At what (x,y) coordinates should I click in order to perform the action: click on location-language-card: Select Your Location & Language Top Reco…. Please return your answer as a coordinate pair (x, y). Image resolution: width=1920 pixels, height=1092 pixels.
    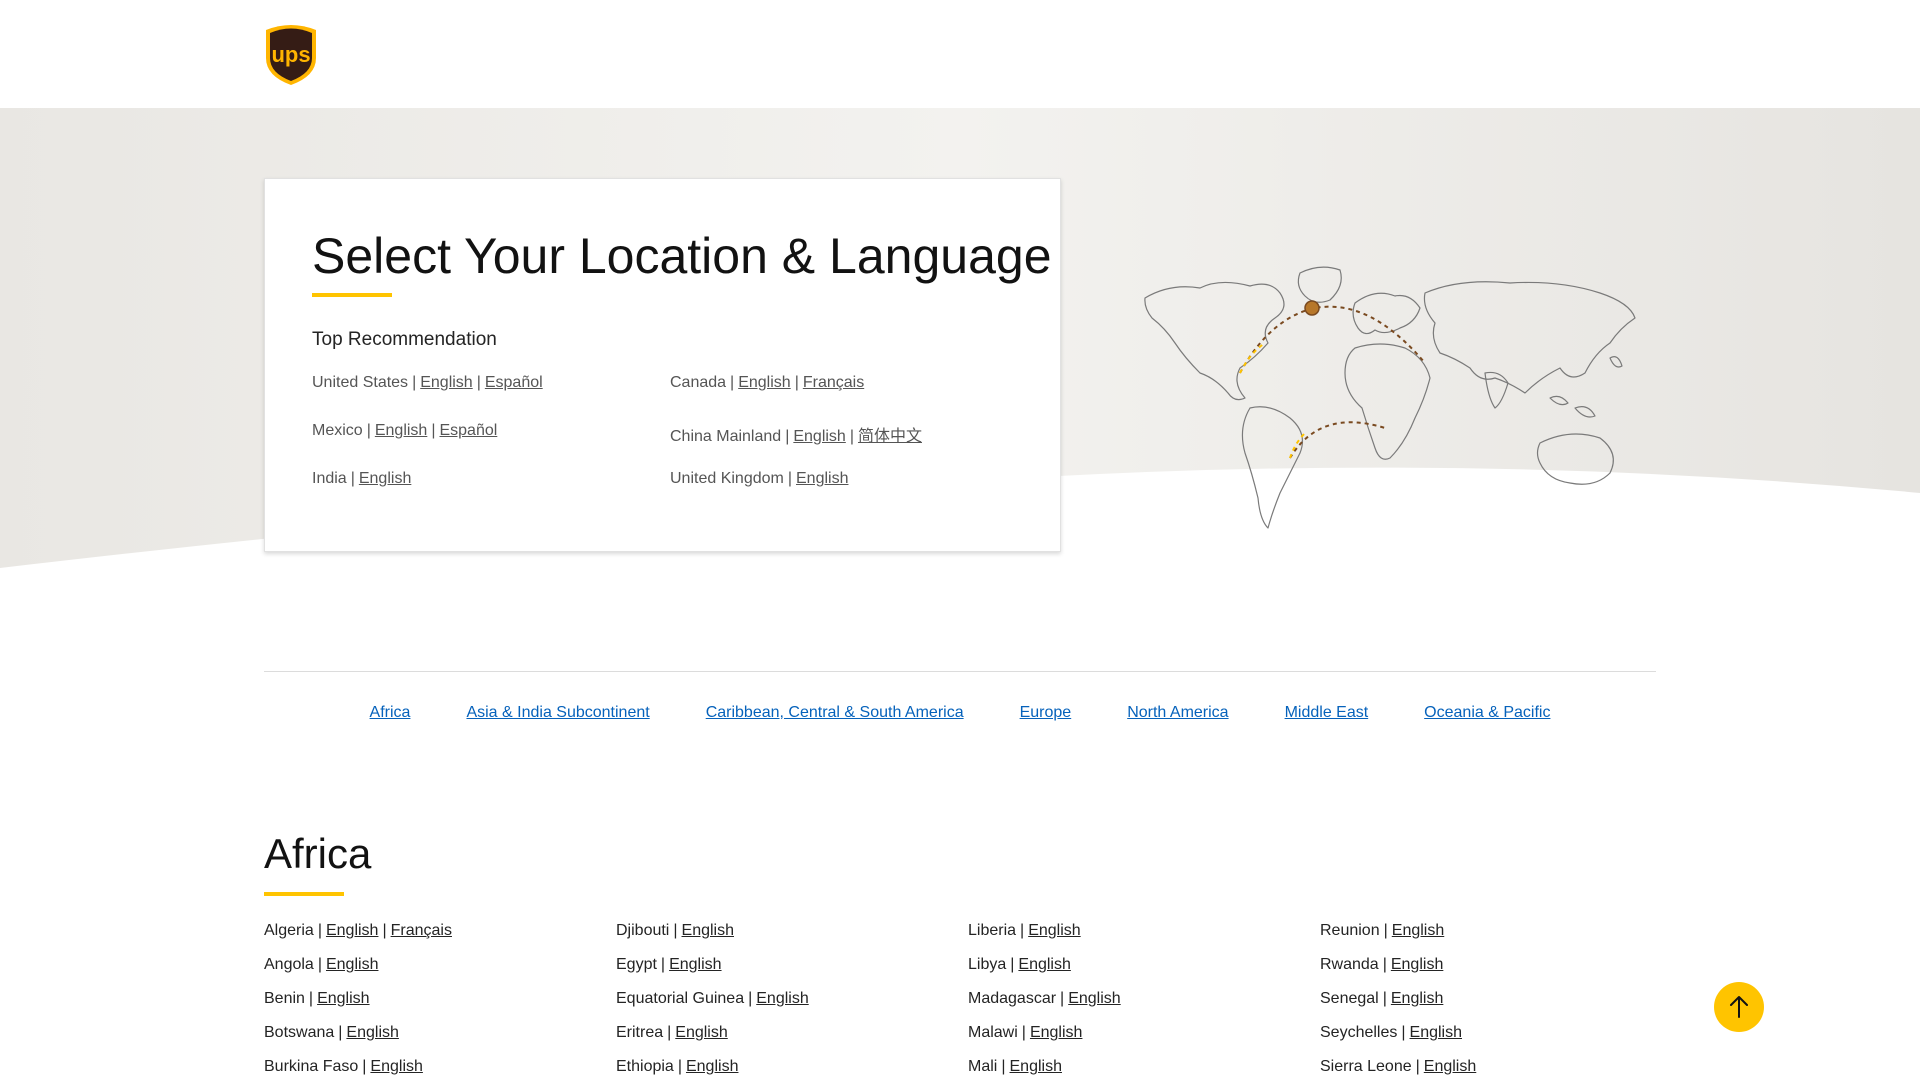
    Looking at the image, I should click on (662, 365).